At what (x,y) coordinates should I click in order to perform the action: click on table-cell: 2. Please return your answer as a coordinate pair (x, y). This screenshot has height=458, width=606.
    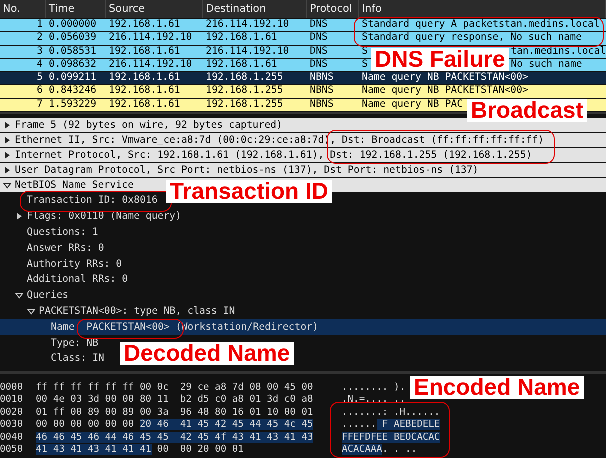
    Looking at the image, I should click on (40, 38).